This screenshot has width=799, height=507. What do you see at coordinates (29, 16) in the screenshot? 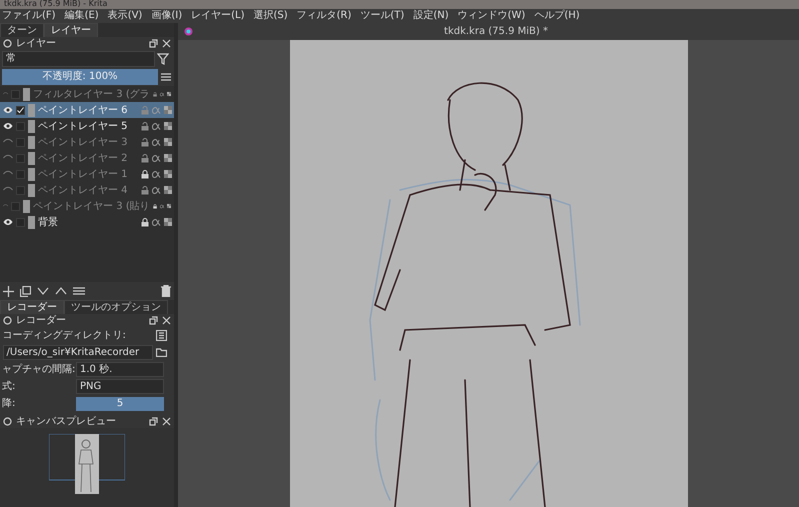
I see `menu-item: ファイル(F)` at bounding box center [29, 16].